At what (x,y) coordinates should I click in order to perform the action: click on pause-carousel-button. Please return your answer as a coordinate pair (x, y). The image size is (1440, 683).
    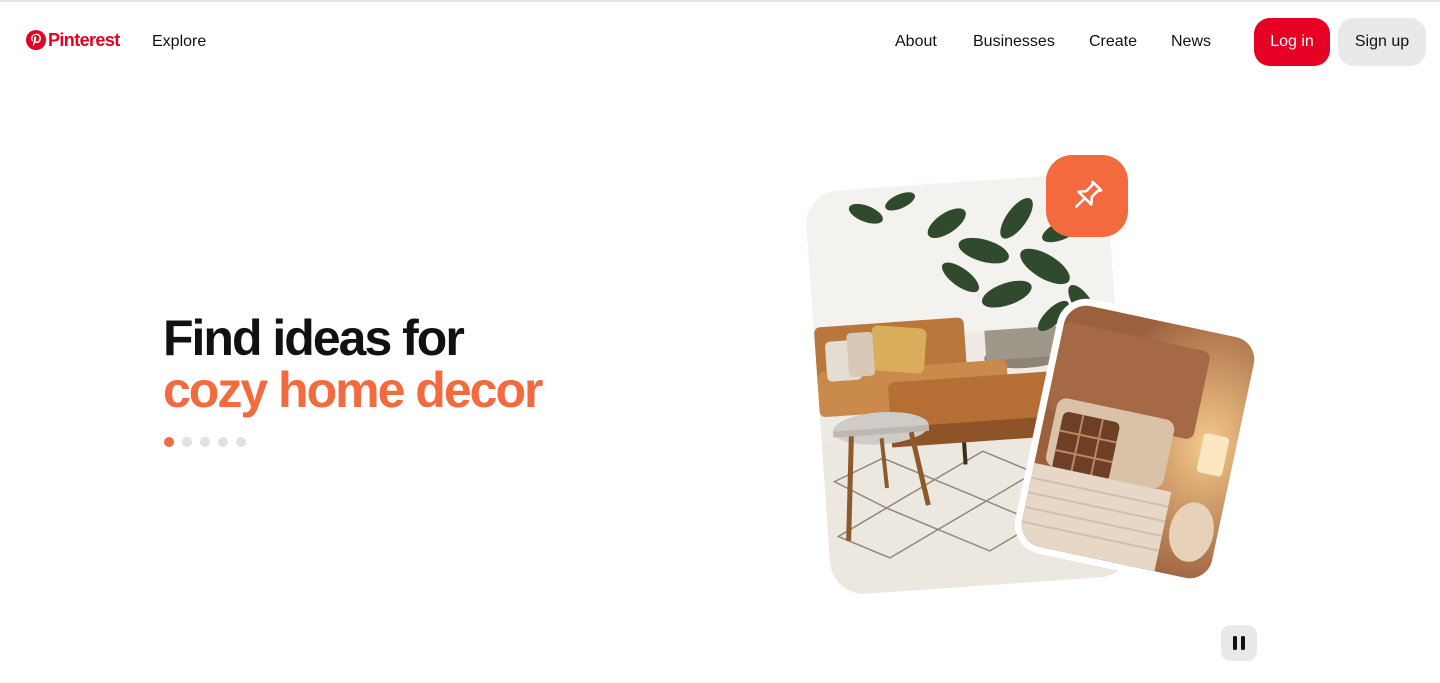
    Looking at the image, I should click on (1239, 643).